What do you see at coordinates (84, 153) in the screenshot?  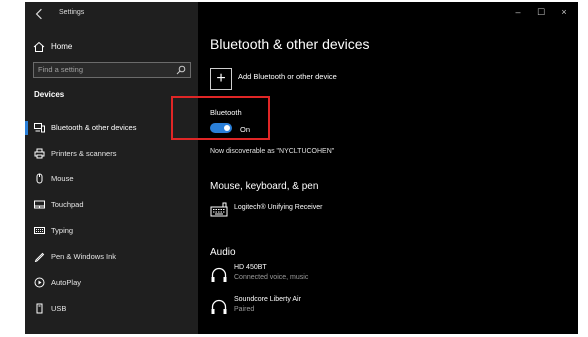 I see `sidebar-item-label: Printers & scanners` at bounding box center [84, 153].